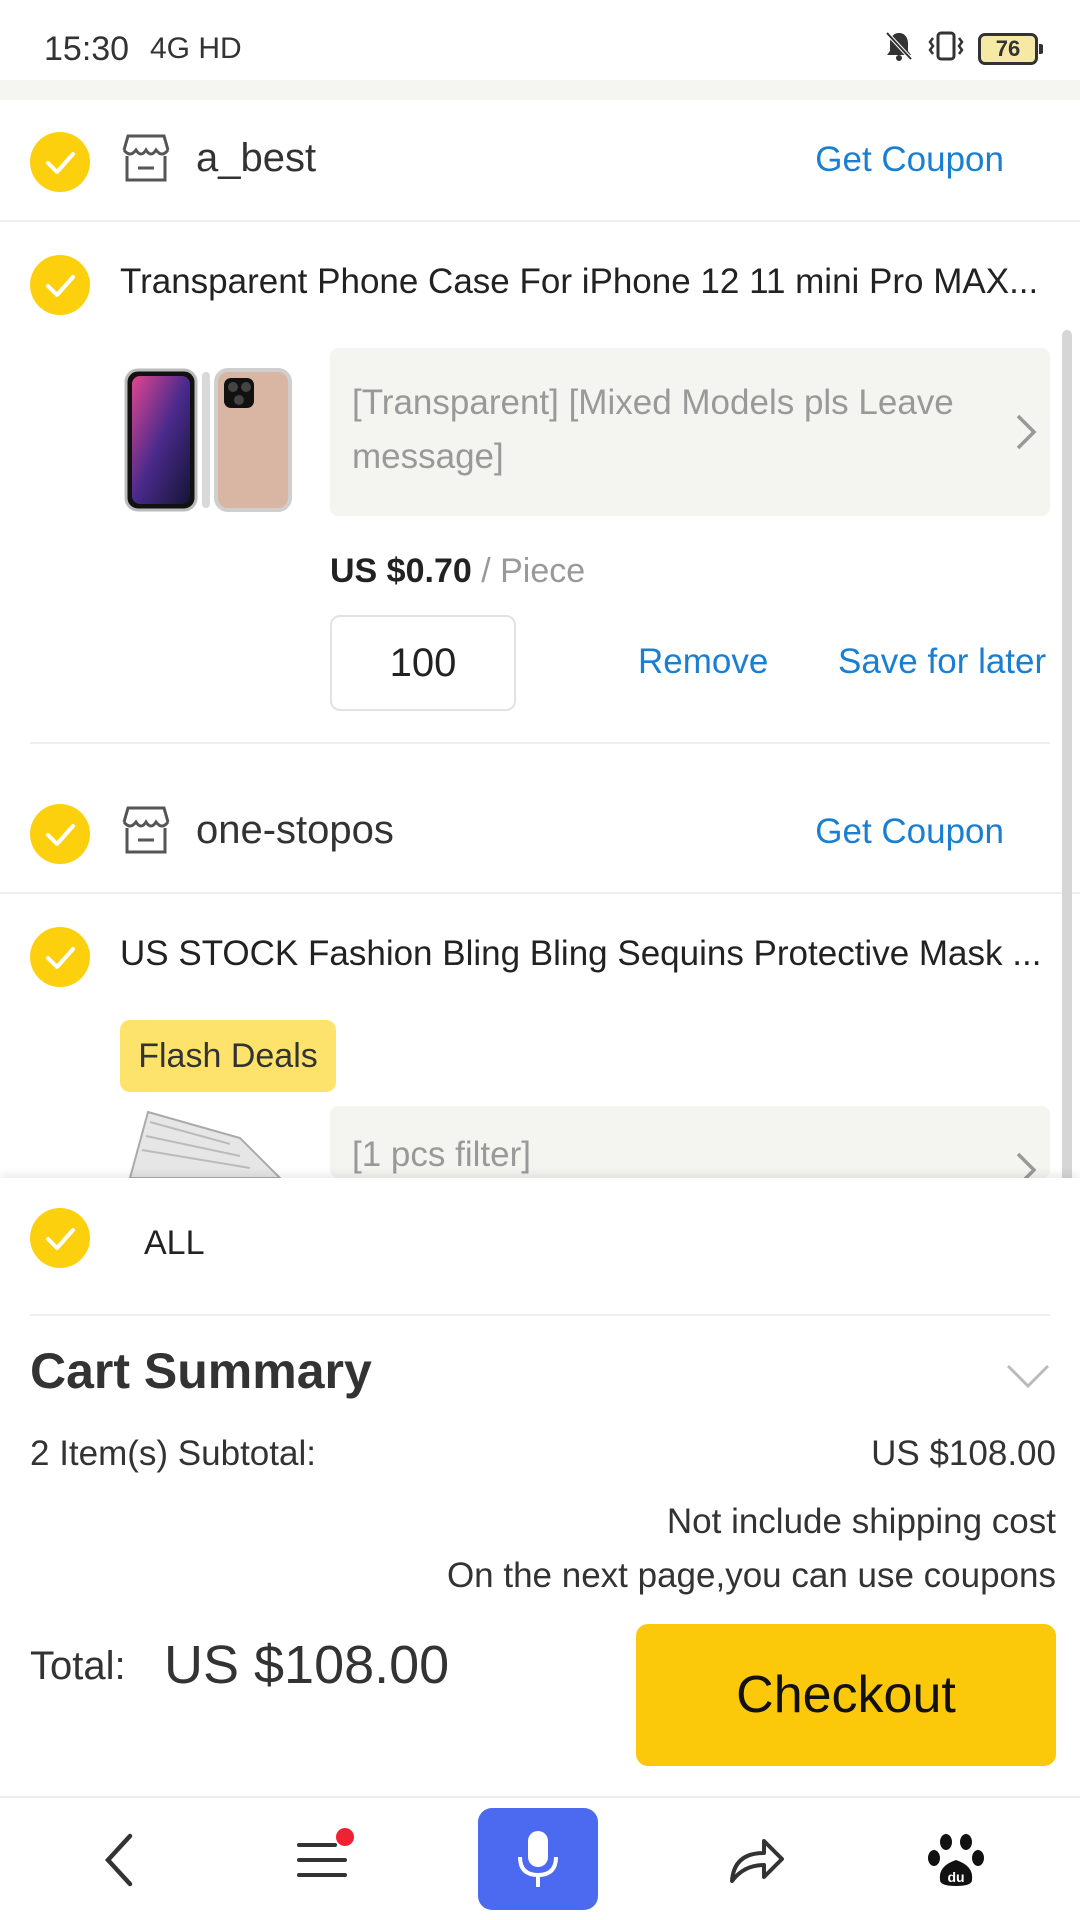 The image size is (1080, 1920). Describe the element at coordinates (345, 1837) in the screenshot. I see `notification-dot` at that location.